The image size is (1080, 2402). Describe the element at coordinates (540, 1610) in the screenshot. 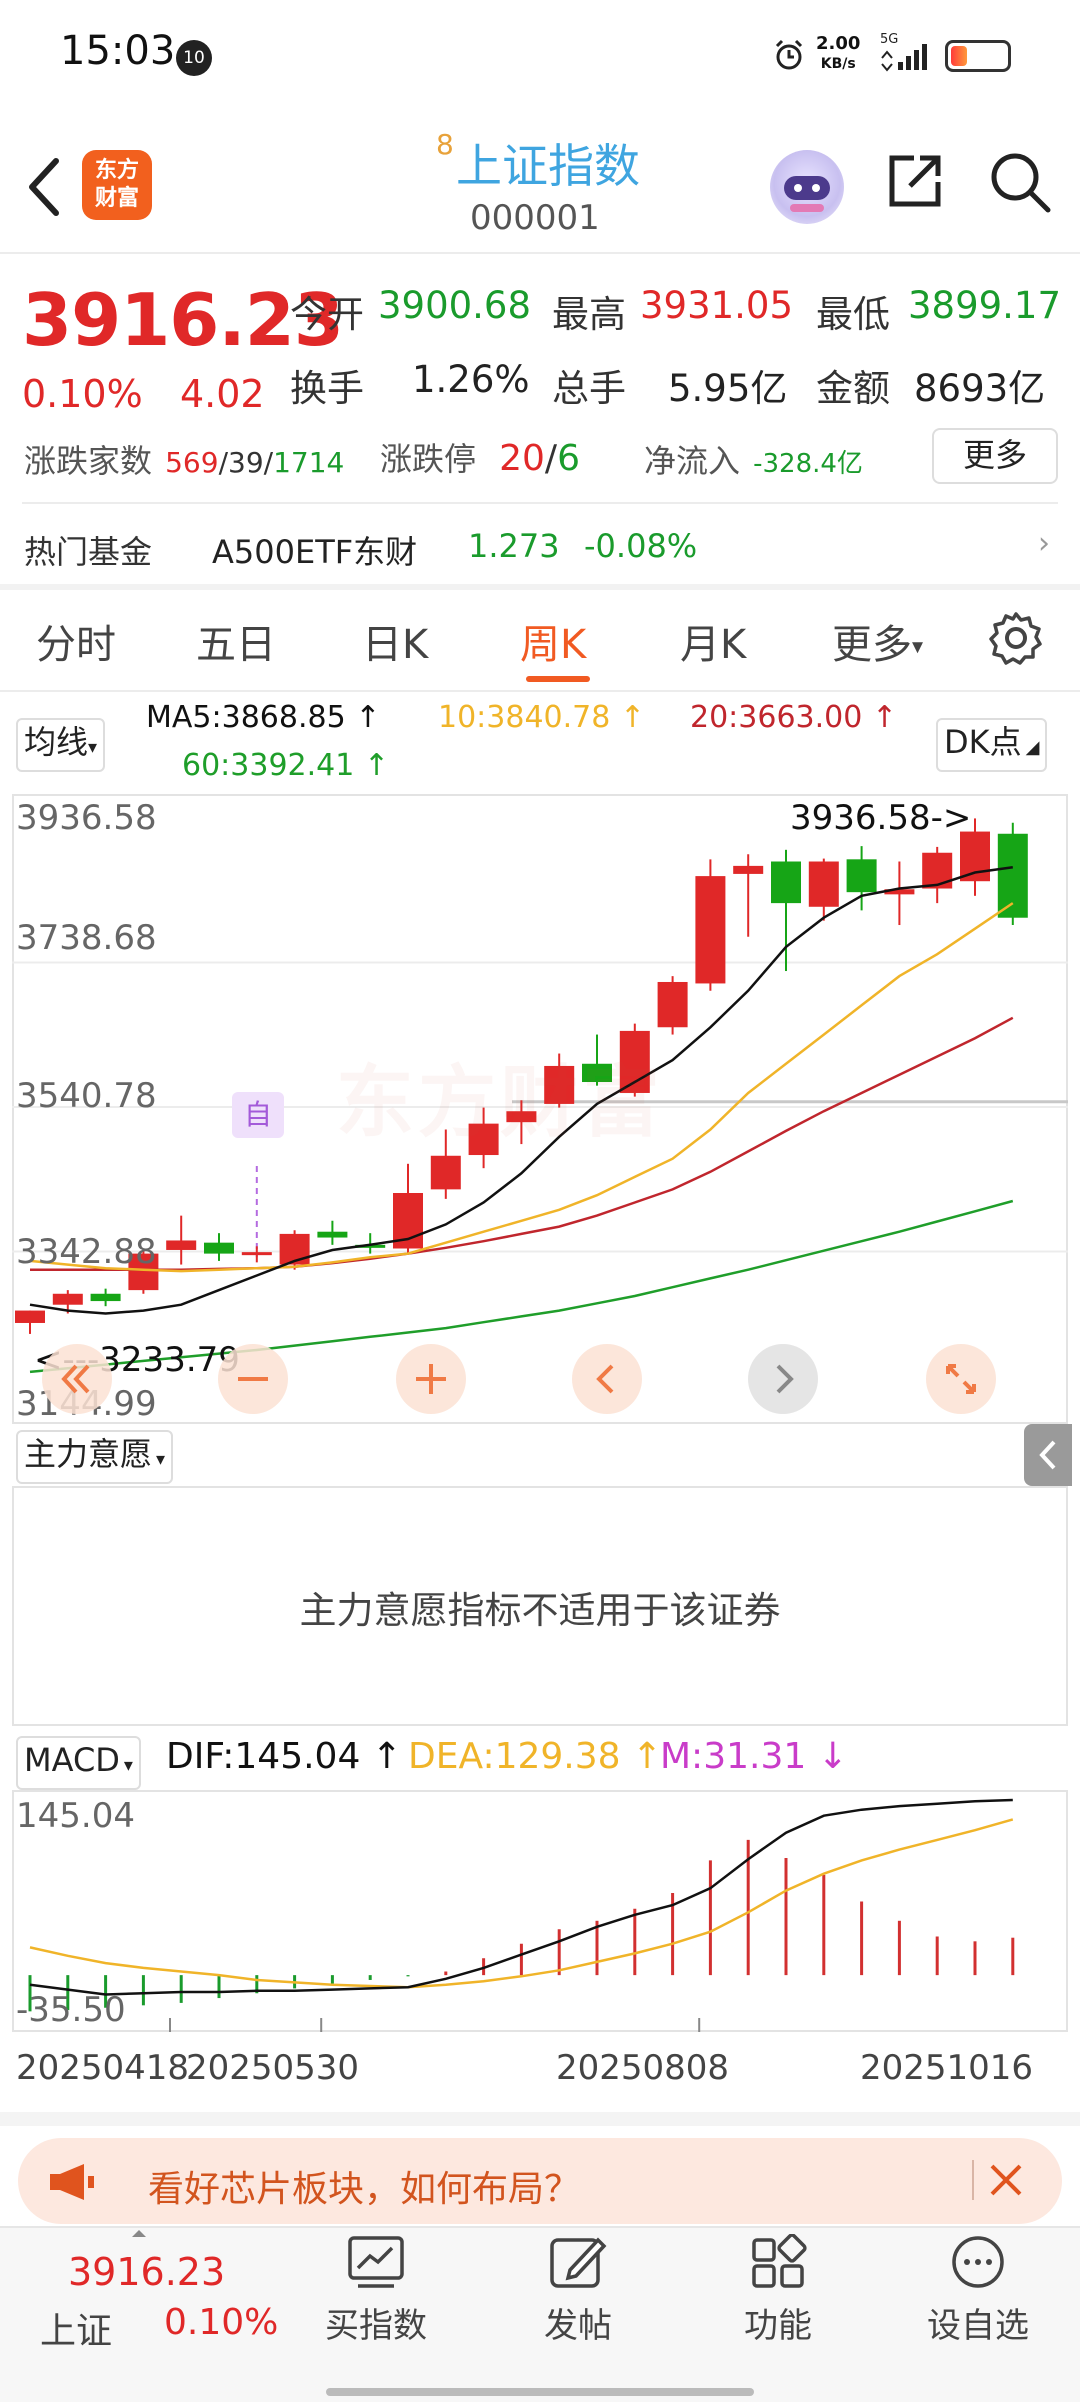

I see `main-force-message: 主力意愿指标不适用于该证券` at that location.